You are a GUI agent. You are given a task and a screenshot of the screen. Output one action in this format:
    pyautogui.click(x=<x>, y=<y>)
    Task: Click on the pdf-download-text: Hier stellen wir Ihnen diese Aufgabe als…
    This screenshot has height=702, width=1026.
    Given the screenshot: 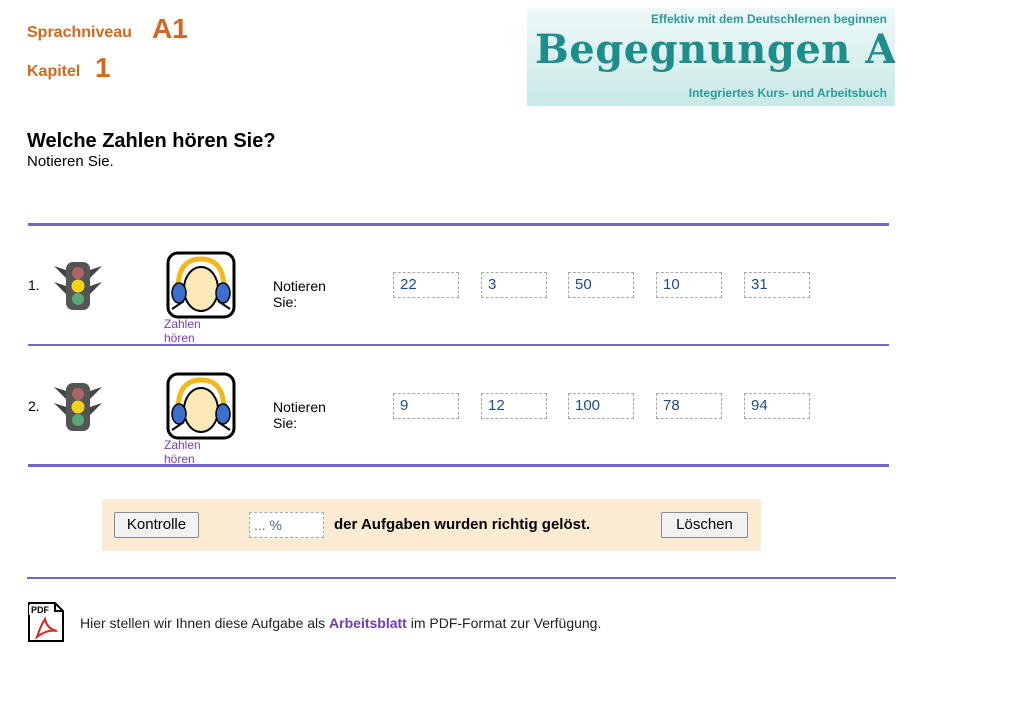 What is the action you would take?
    pyautogui.click(x=340, y=623)
    